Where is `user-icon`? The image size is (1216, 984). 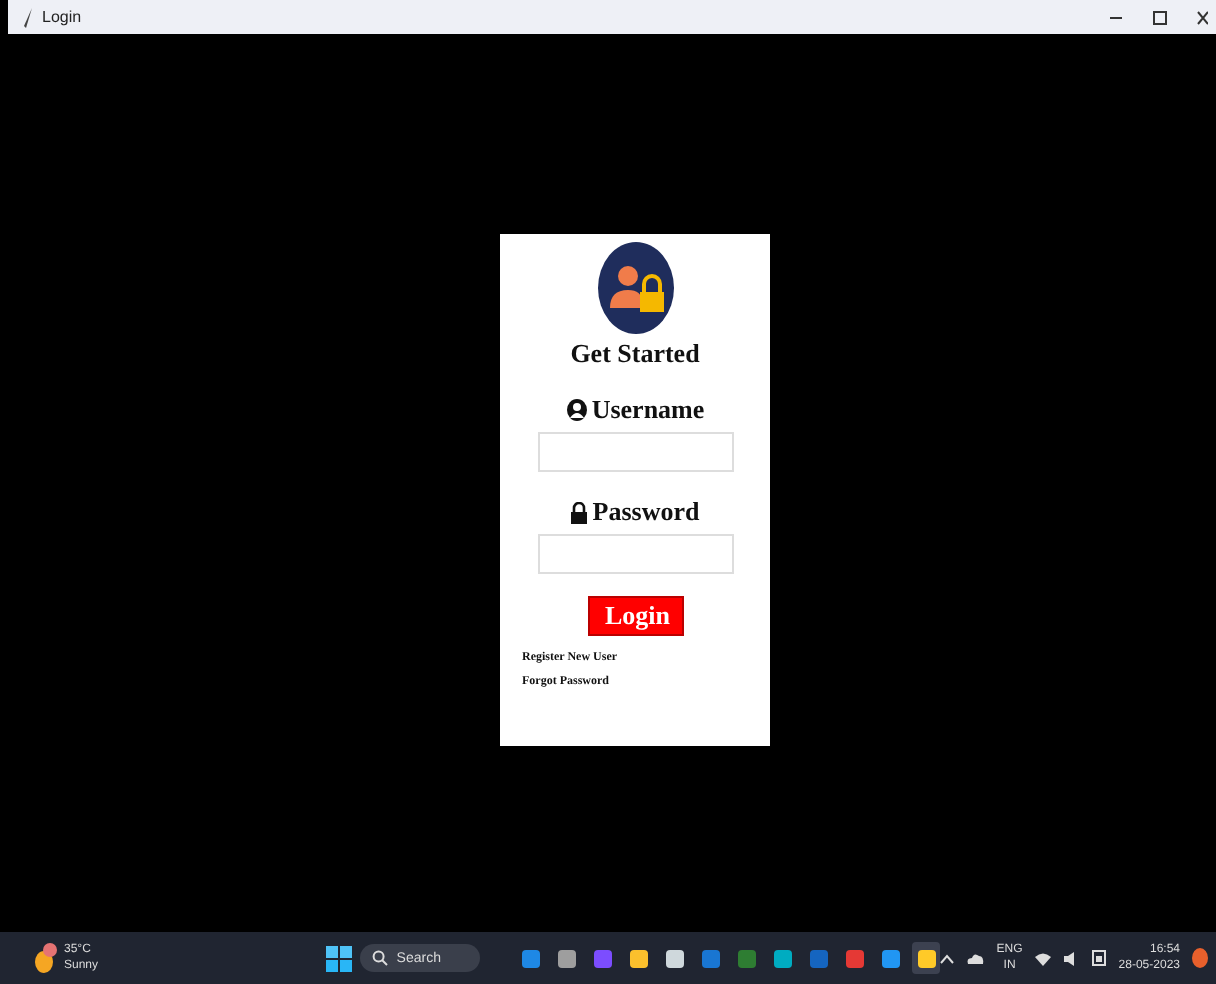 user-icon is located at coordinates (576, 410).